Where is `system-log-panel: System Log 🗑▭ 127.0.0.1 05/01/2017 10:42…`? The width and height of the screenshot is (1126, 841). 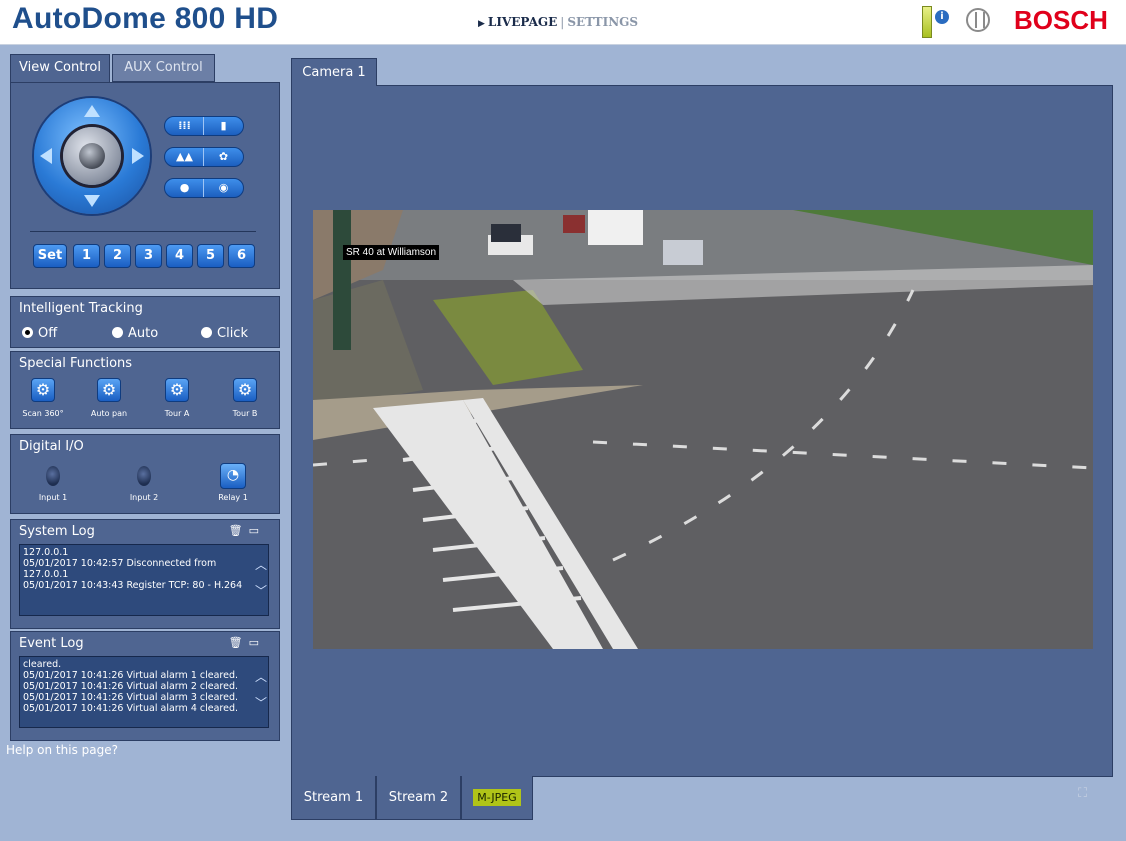 system-log-panel: System Log 🗑▭ 127.0.0.1 05/01/2017 10:42… is located at coordinates (145, 574).